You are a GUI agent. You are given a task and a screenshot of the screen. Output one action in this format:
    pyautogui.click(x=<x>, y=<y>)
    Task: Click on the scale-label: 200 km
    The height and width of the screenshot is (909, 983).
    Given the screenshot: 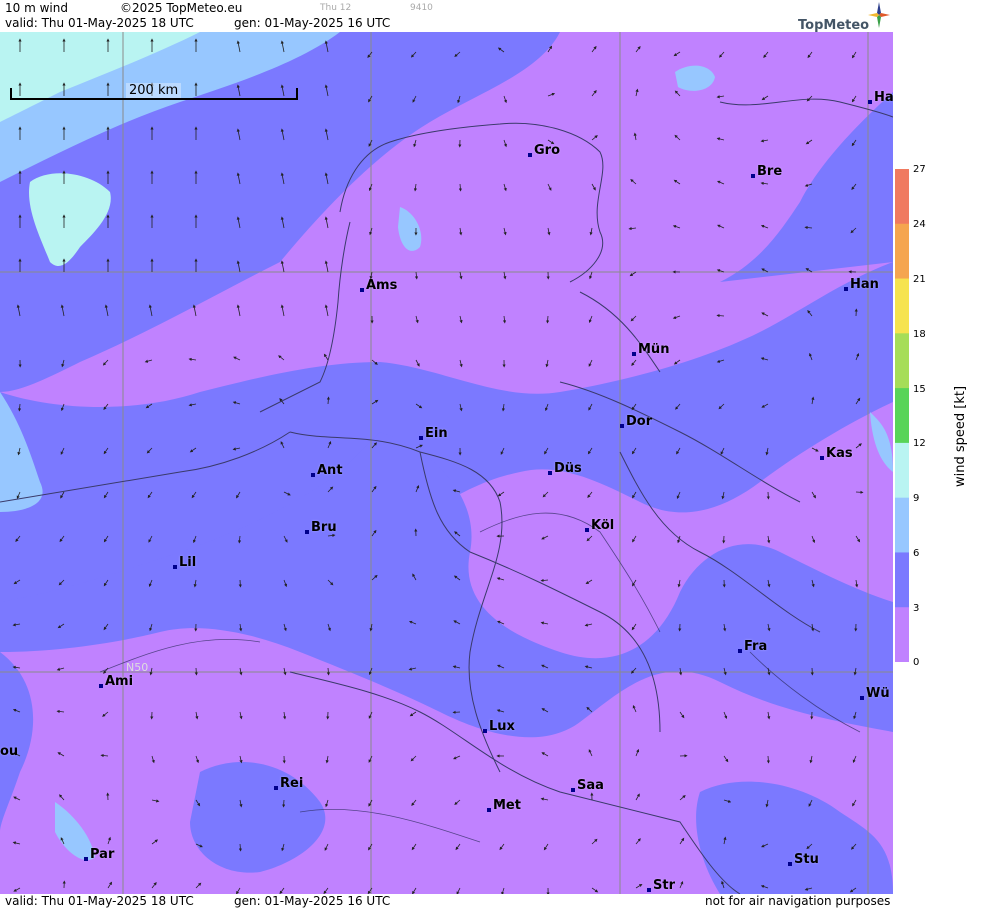 What is the action you would take?
    pyautogui.click(x=154, y=90)
    